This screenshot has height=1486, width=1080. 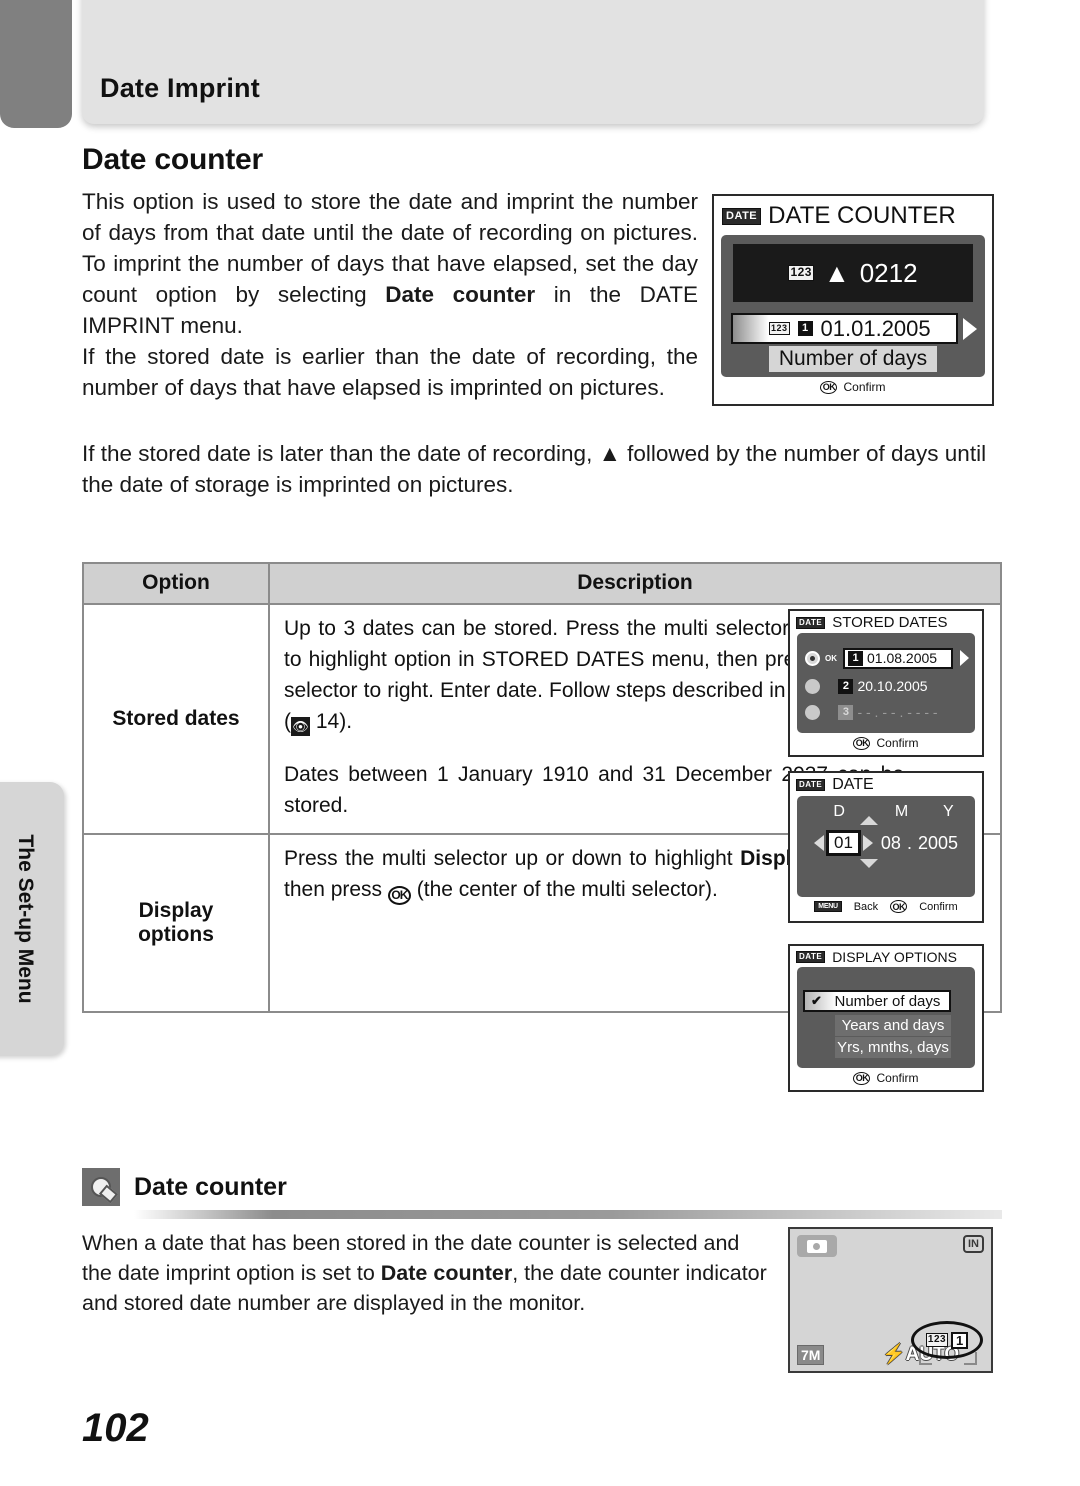 I want to click on stored-date-item-2: 2 20.10.2005, so click(x=887, y=686).